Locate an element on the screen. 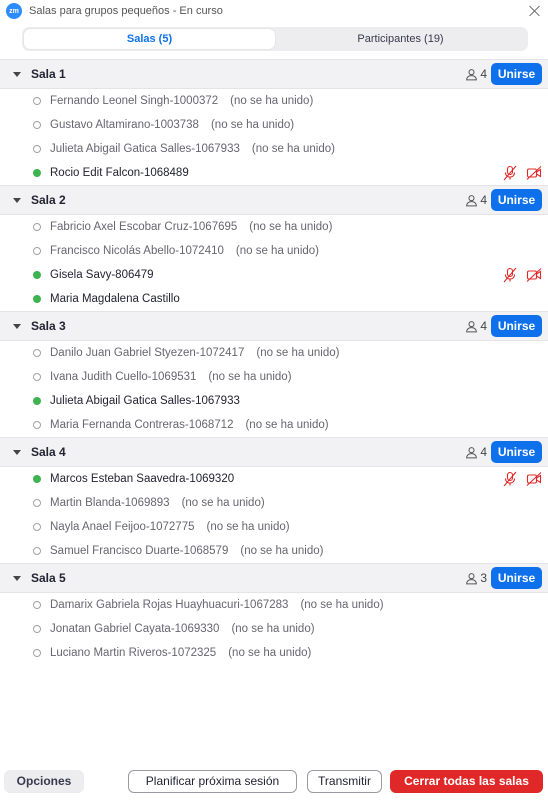  participant-row: Martin Blanda-1069893 (no se ha unido) is located at coordinates (274, 503).